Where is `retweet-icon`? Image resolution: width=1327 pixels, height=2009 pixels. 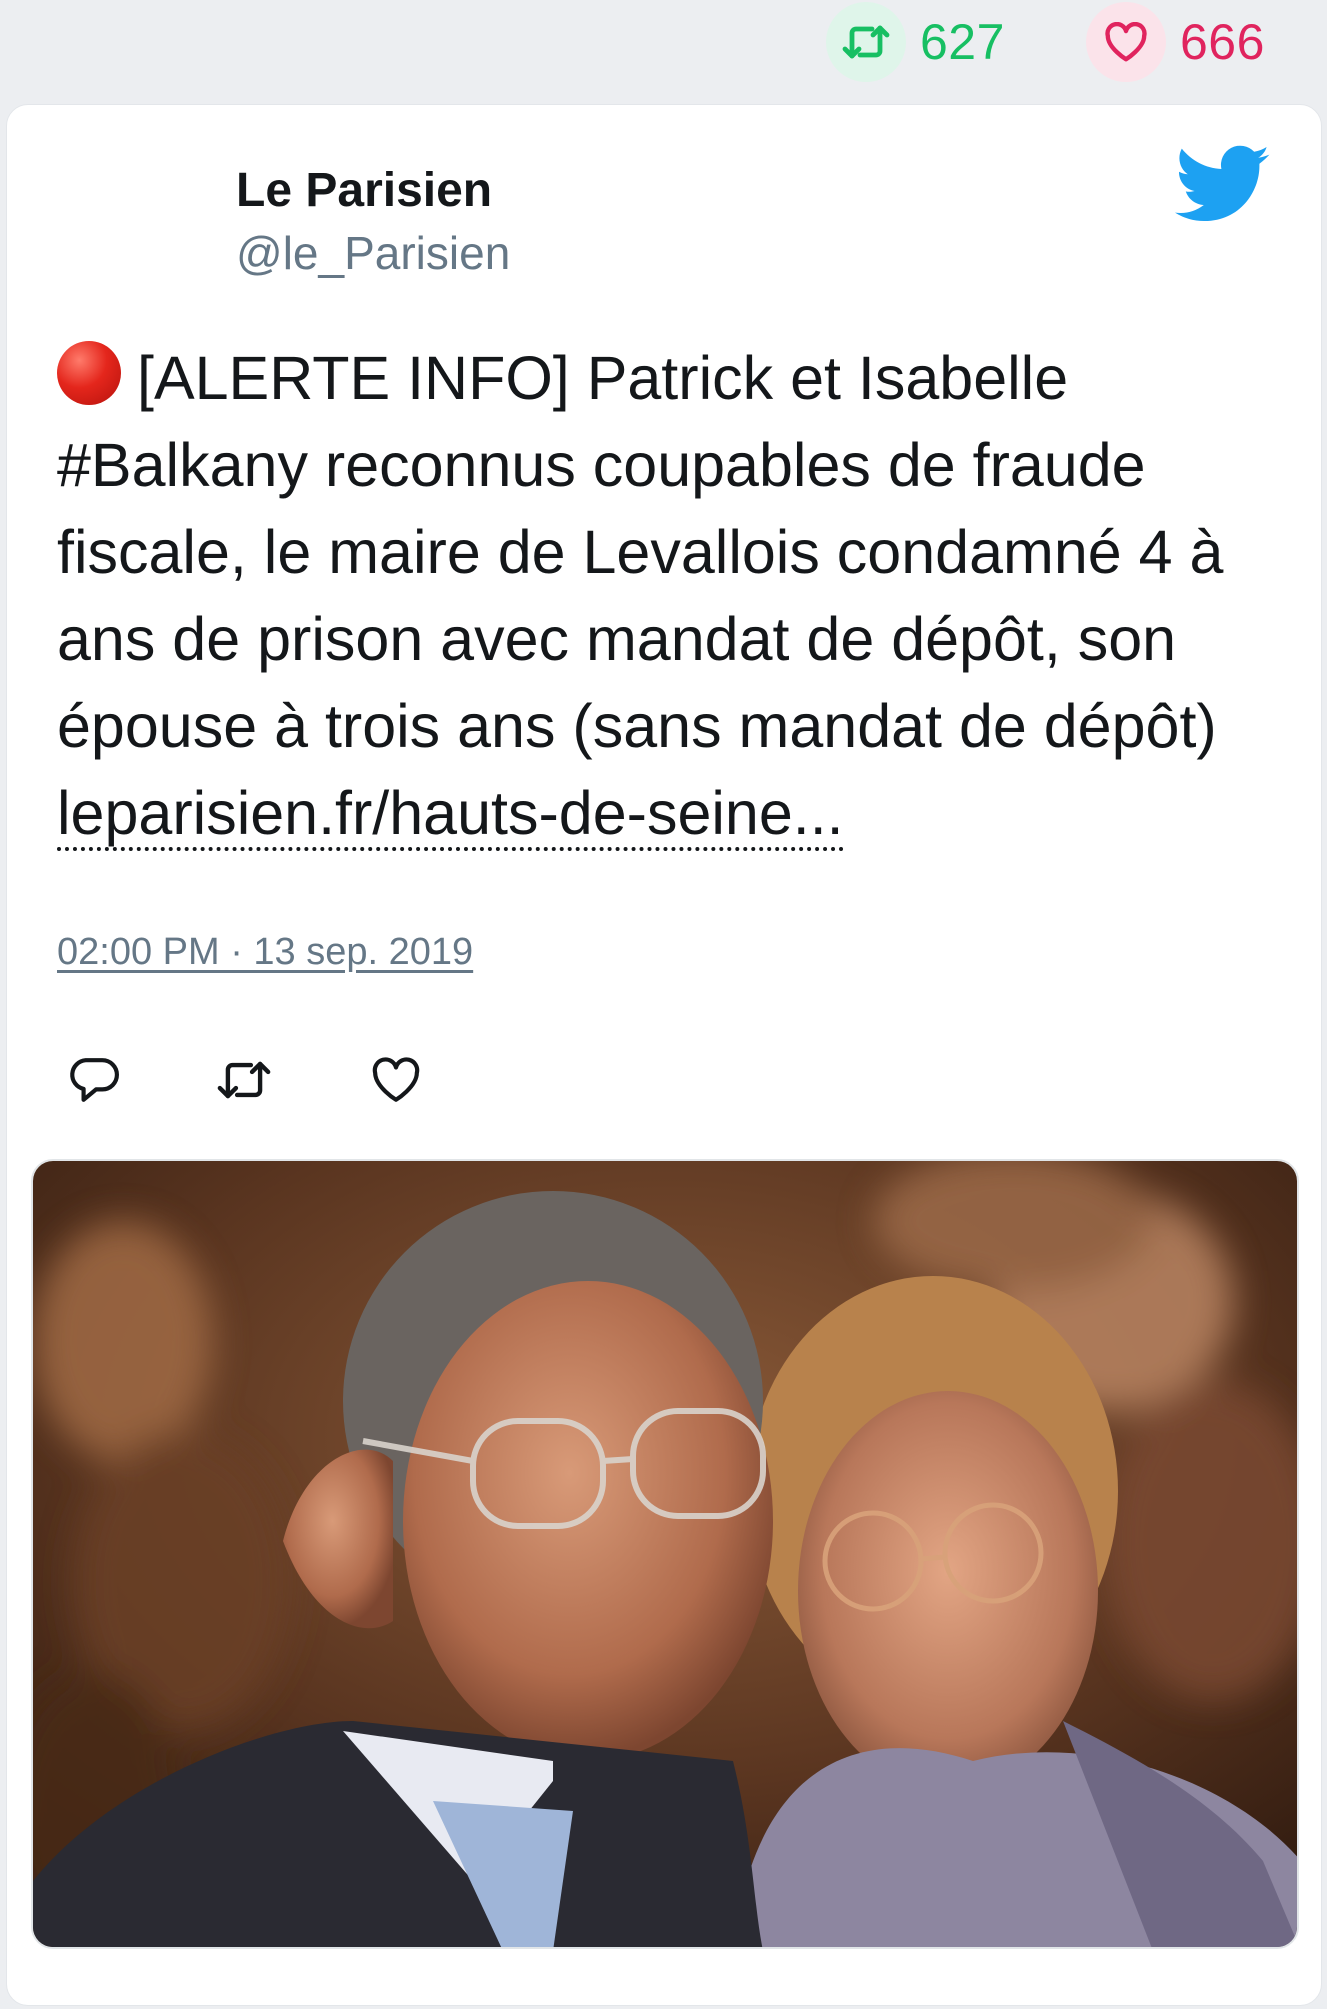 retweet-icon is located at coordinates (866, 42).